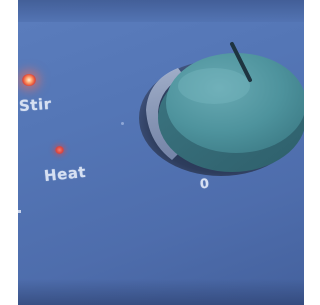 The width and height of the screenshot is (320, 305). I want to click on knob-top-face, so click(235, 103).